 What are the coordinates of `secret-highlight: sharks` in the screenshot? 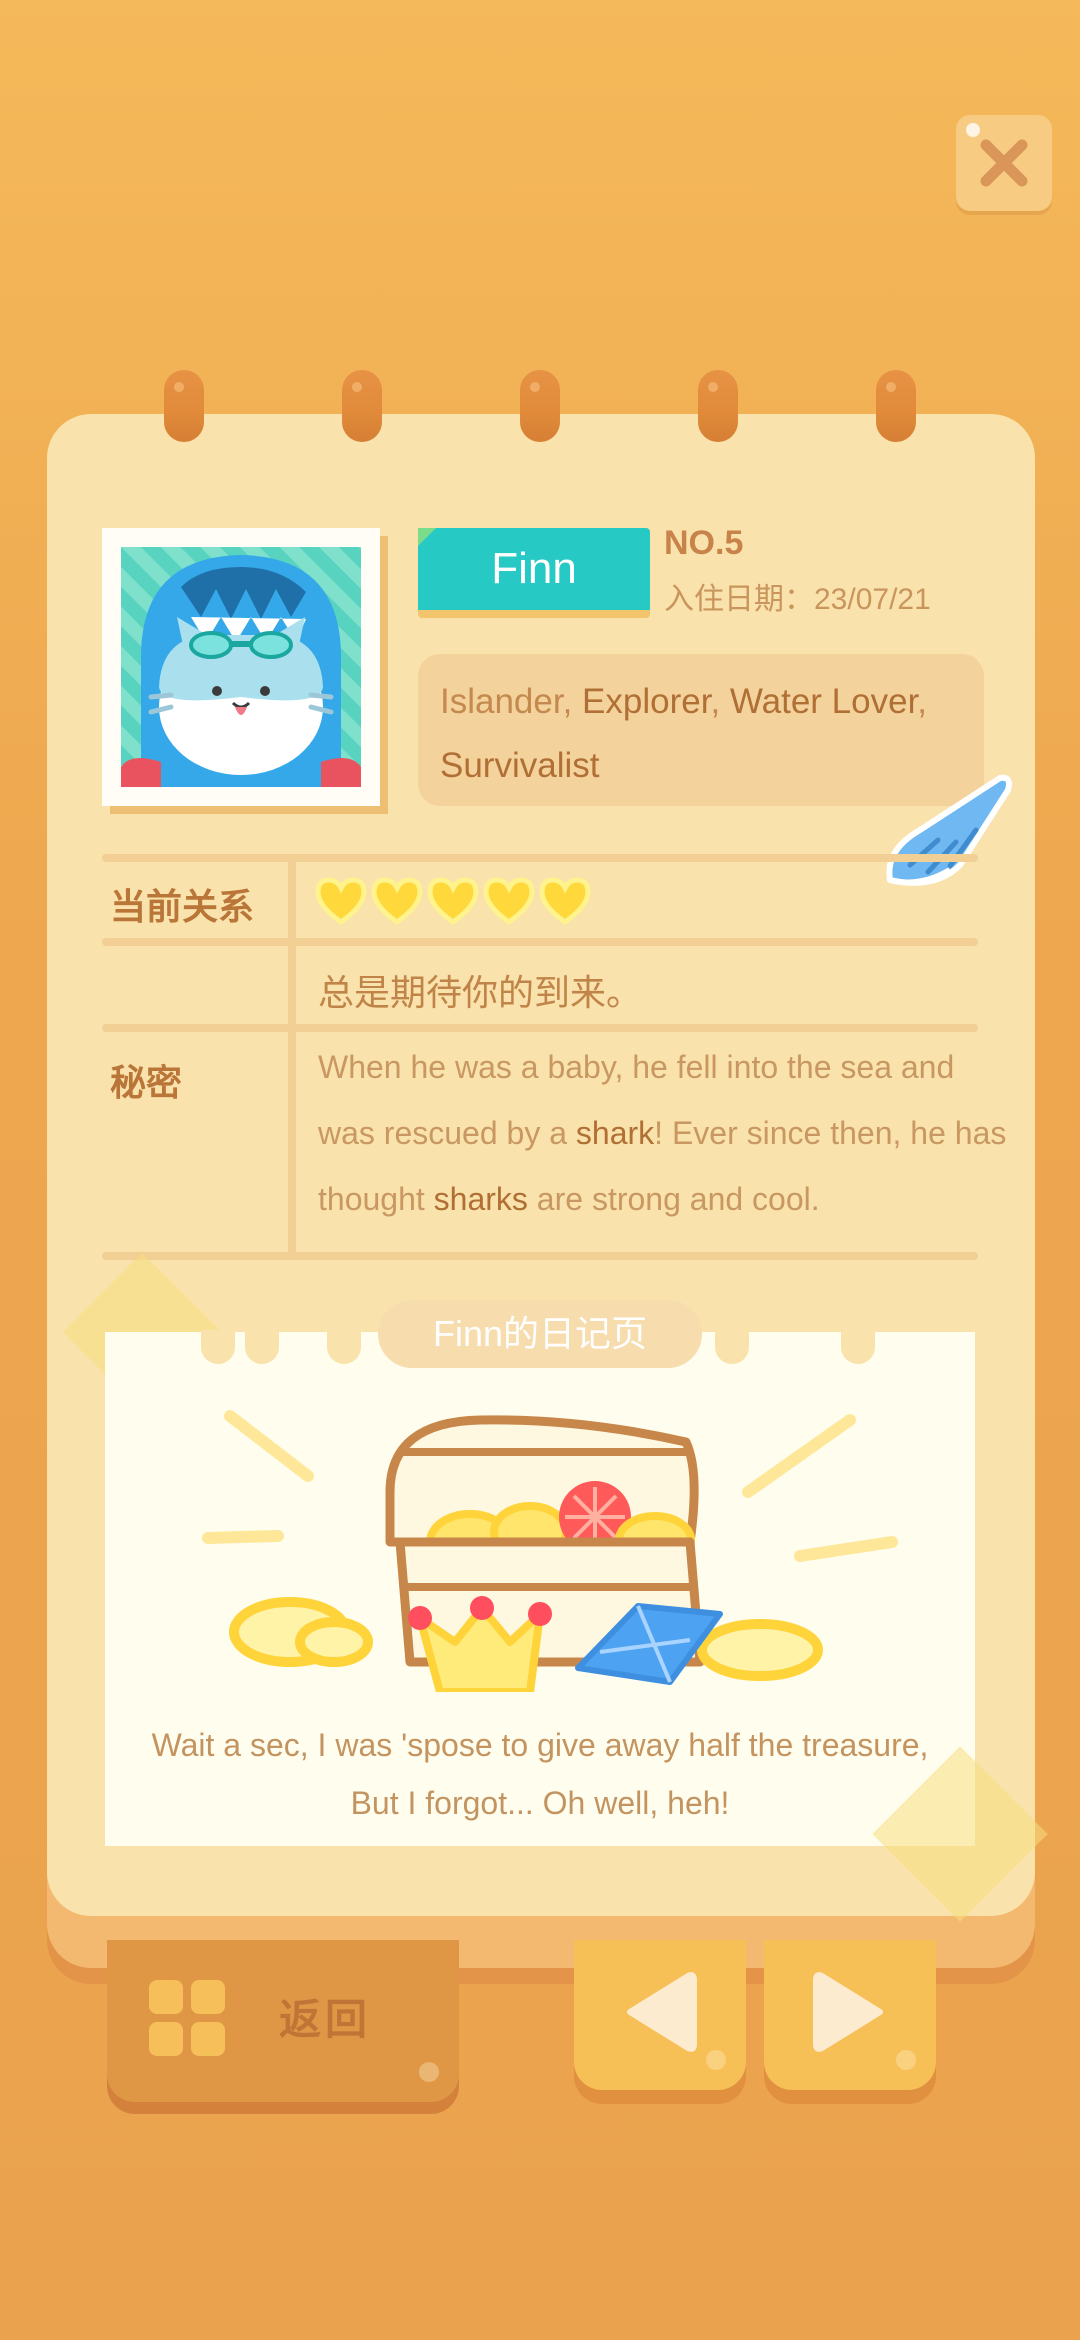 It's located at (480, 1199).